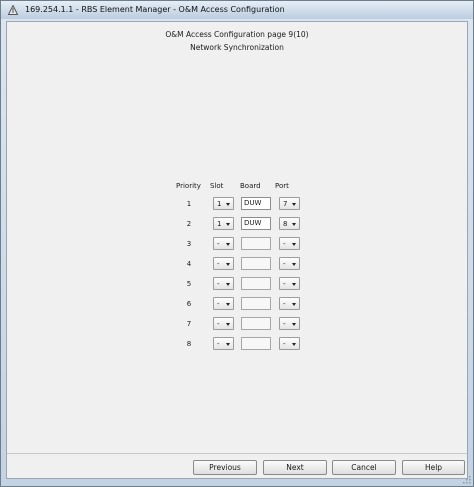 This screenshot has width=474, height=487. I want to click on port-value: 7, so click(285, 204).